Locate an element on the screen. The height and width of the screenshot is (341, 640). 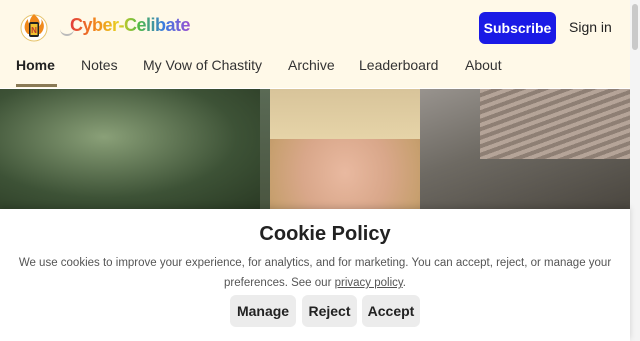
svg-text: N is located at coordinates (34, 30).